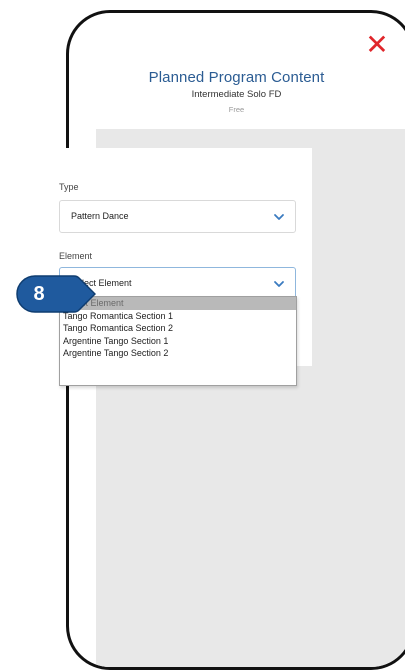 This screenshot has width=405, height=670. What do you see at coordinates (76, 256) in the screenshot?
I see `element-label: Element` at bounding box center [76, 256].